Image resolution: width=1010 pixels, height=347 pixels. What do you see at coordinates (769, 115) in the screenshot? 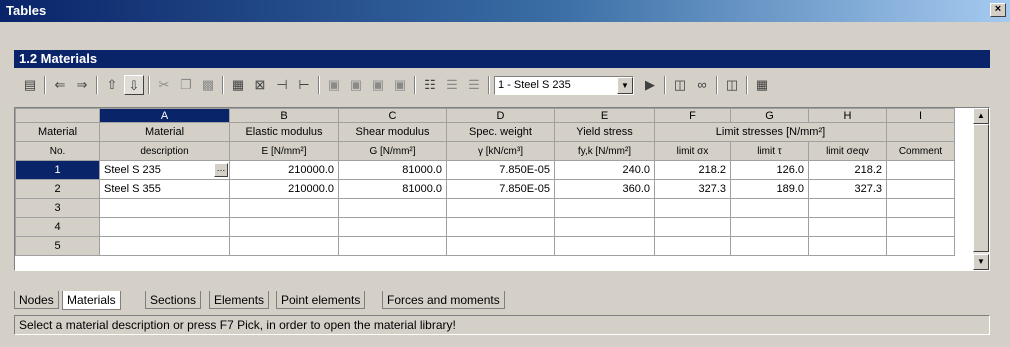
I see `column-letter: G` at bounding box center [769, 115].